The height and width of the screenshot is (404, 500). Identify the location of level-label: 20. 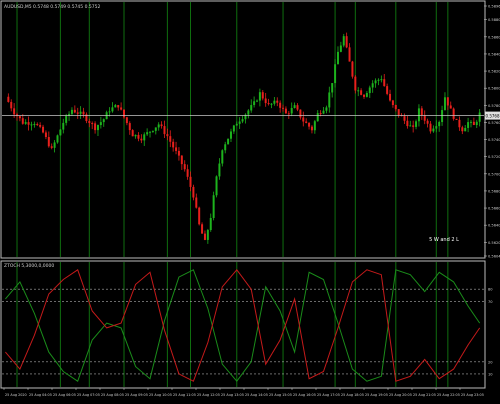
(490, 362).